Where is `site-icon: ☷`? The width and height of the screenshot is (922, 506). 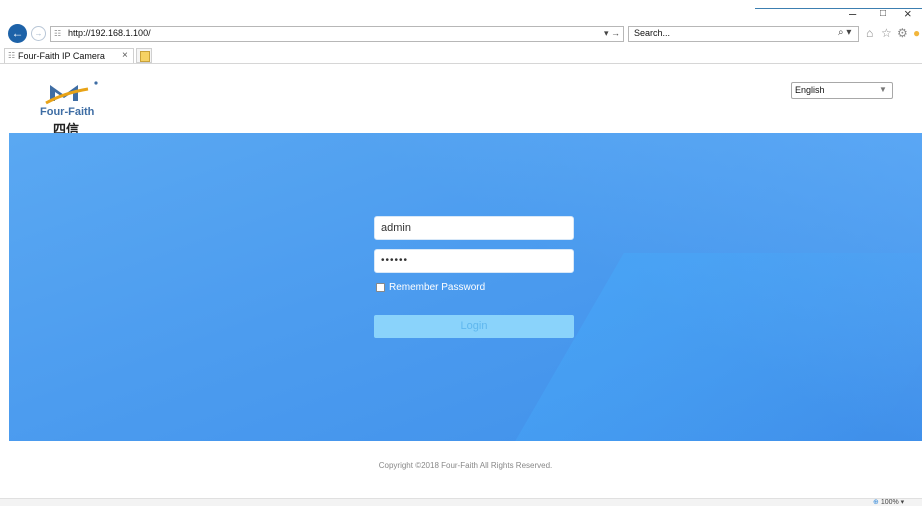
site-icon: ☷ is located at coordinates (58, 33).